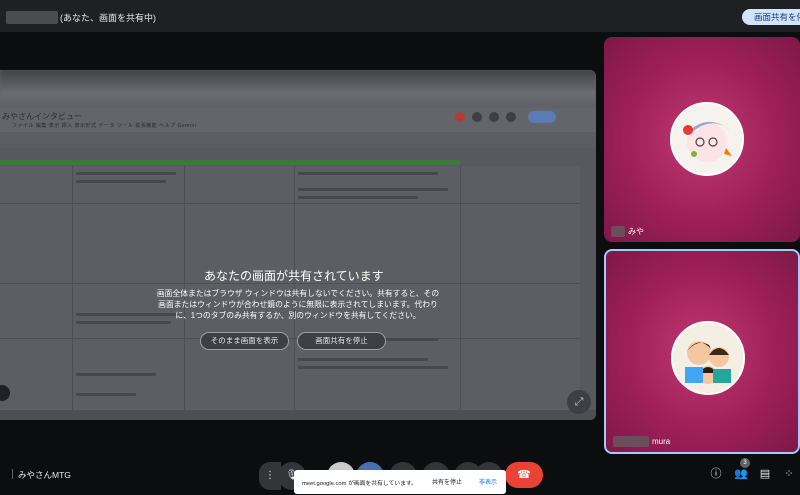  Describe the element at coordinates (488, 481) in the screenshot. I see `notice-hide-button: 非表示` at that location.